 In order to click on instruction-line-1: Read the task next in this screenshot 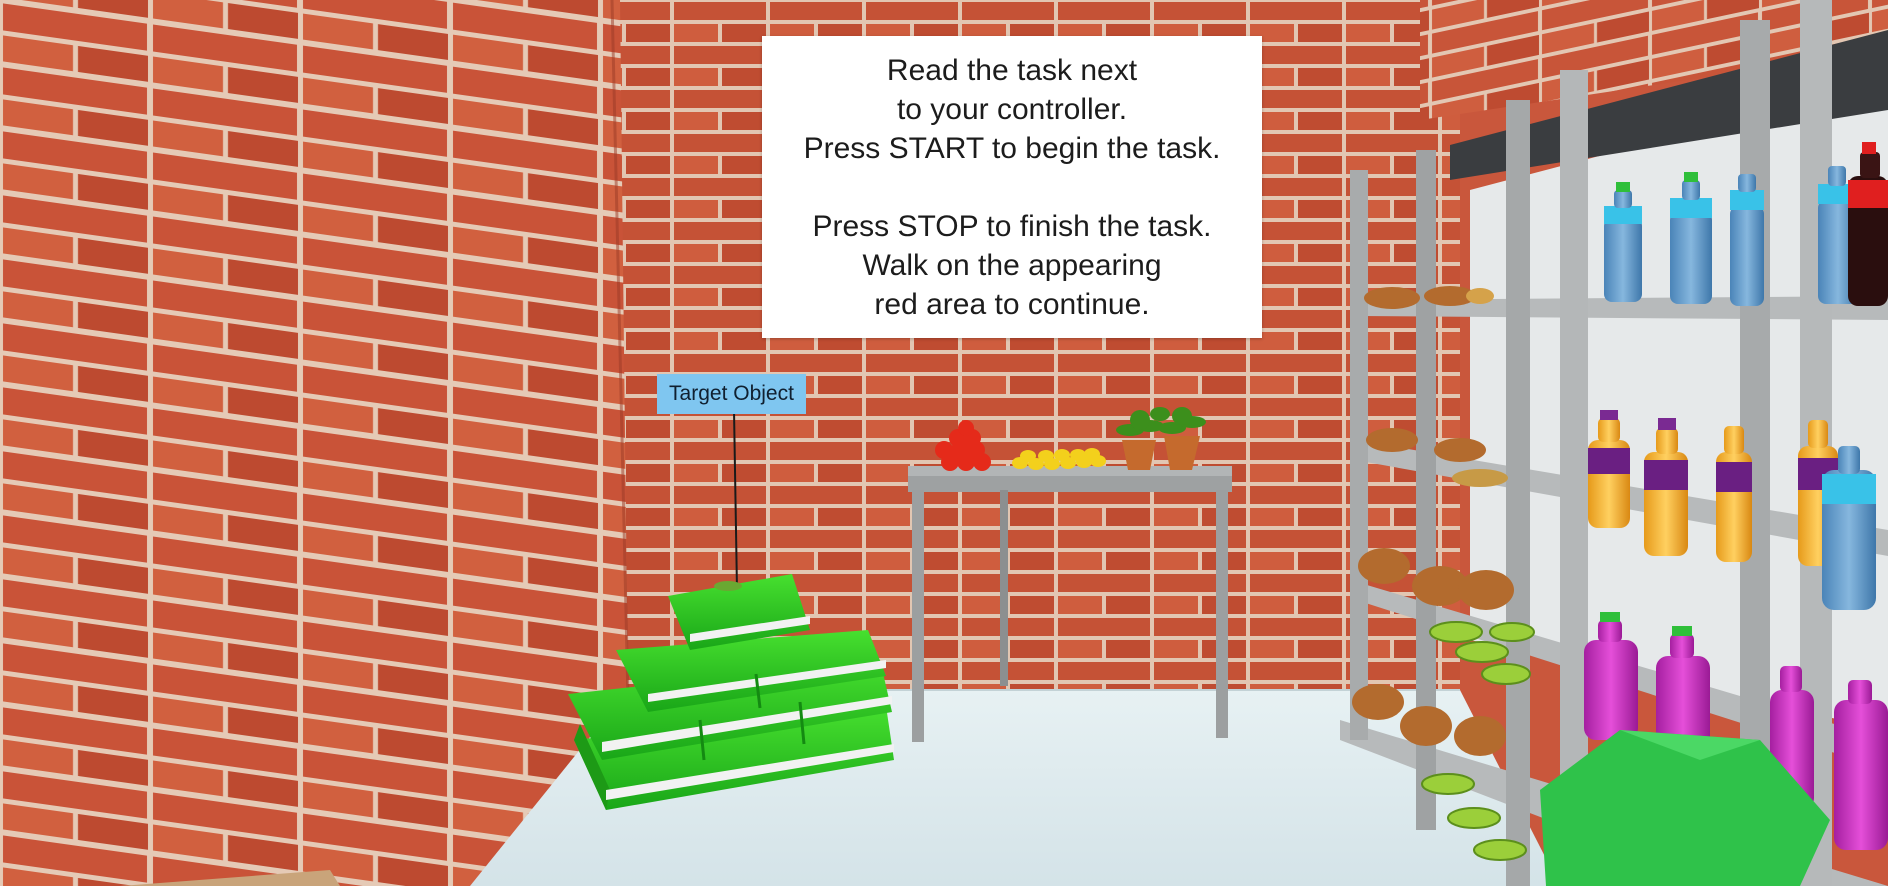, I will do `click(1012, 70)`.